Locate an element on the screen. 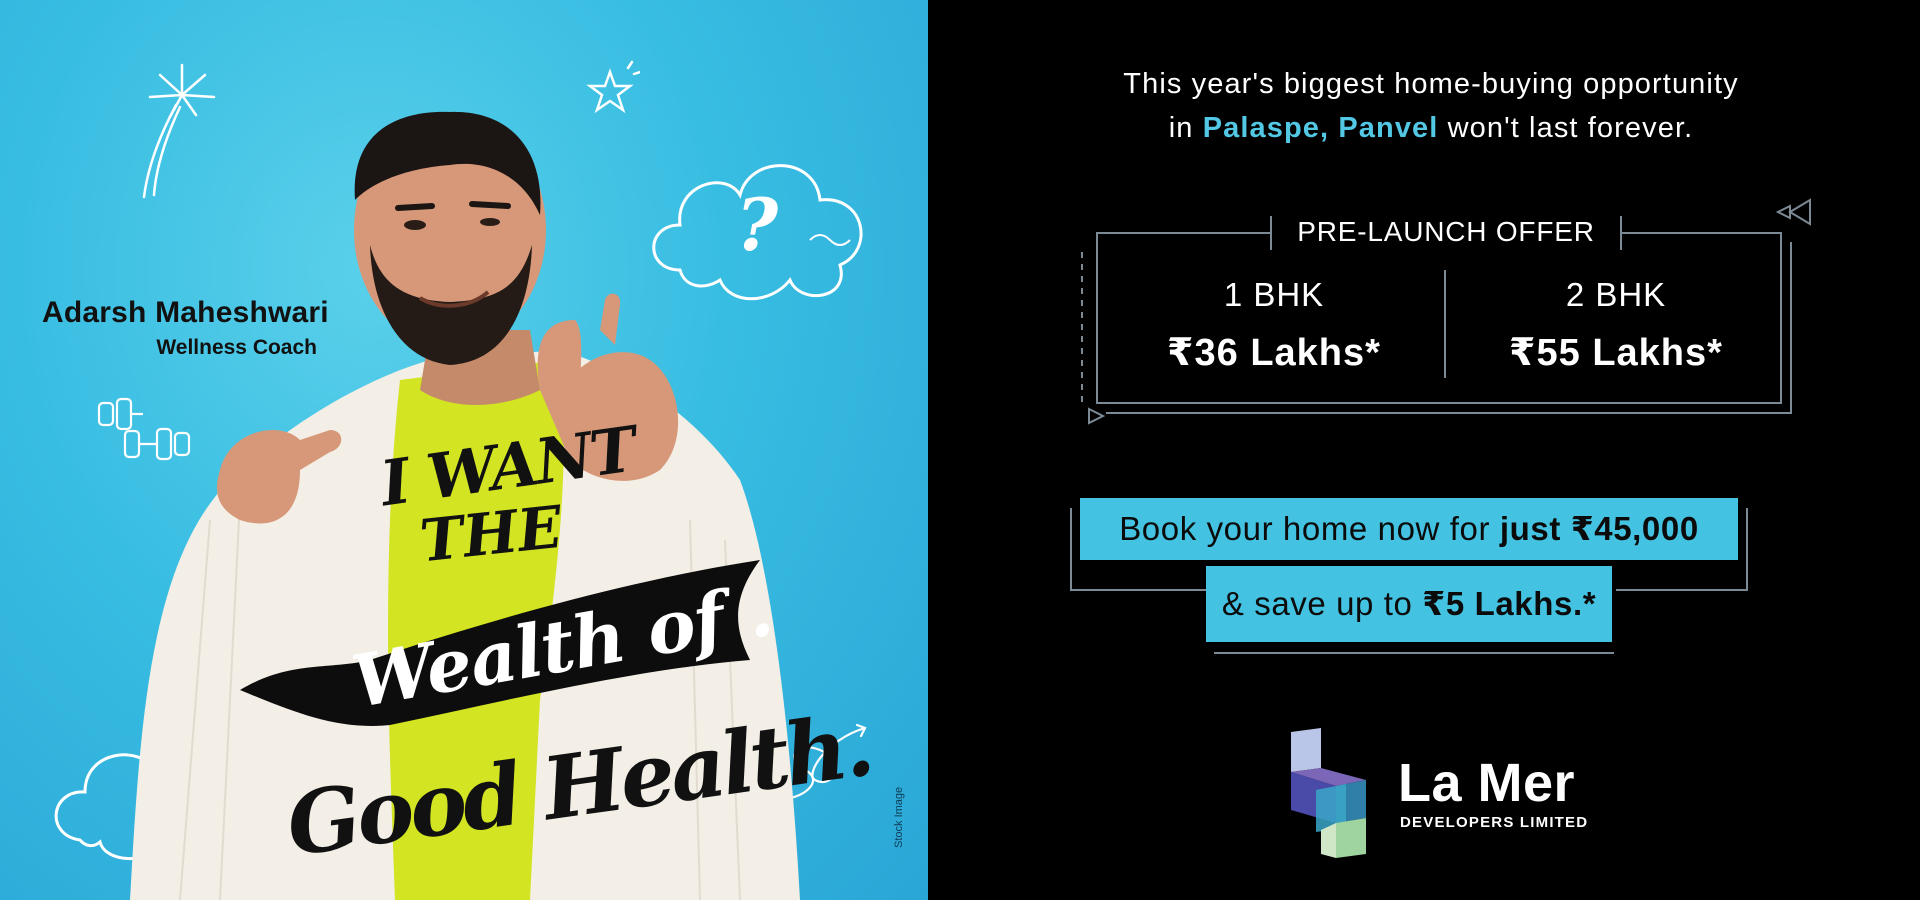  booking-amount-banner: Book your home now for just ₹45,000 is located at coordinates (1409, 529).